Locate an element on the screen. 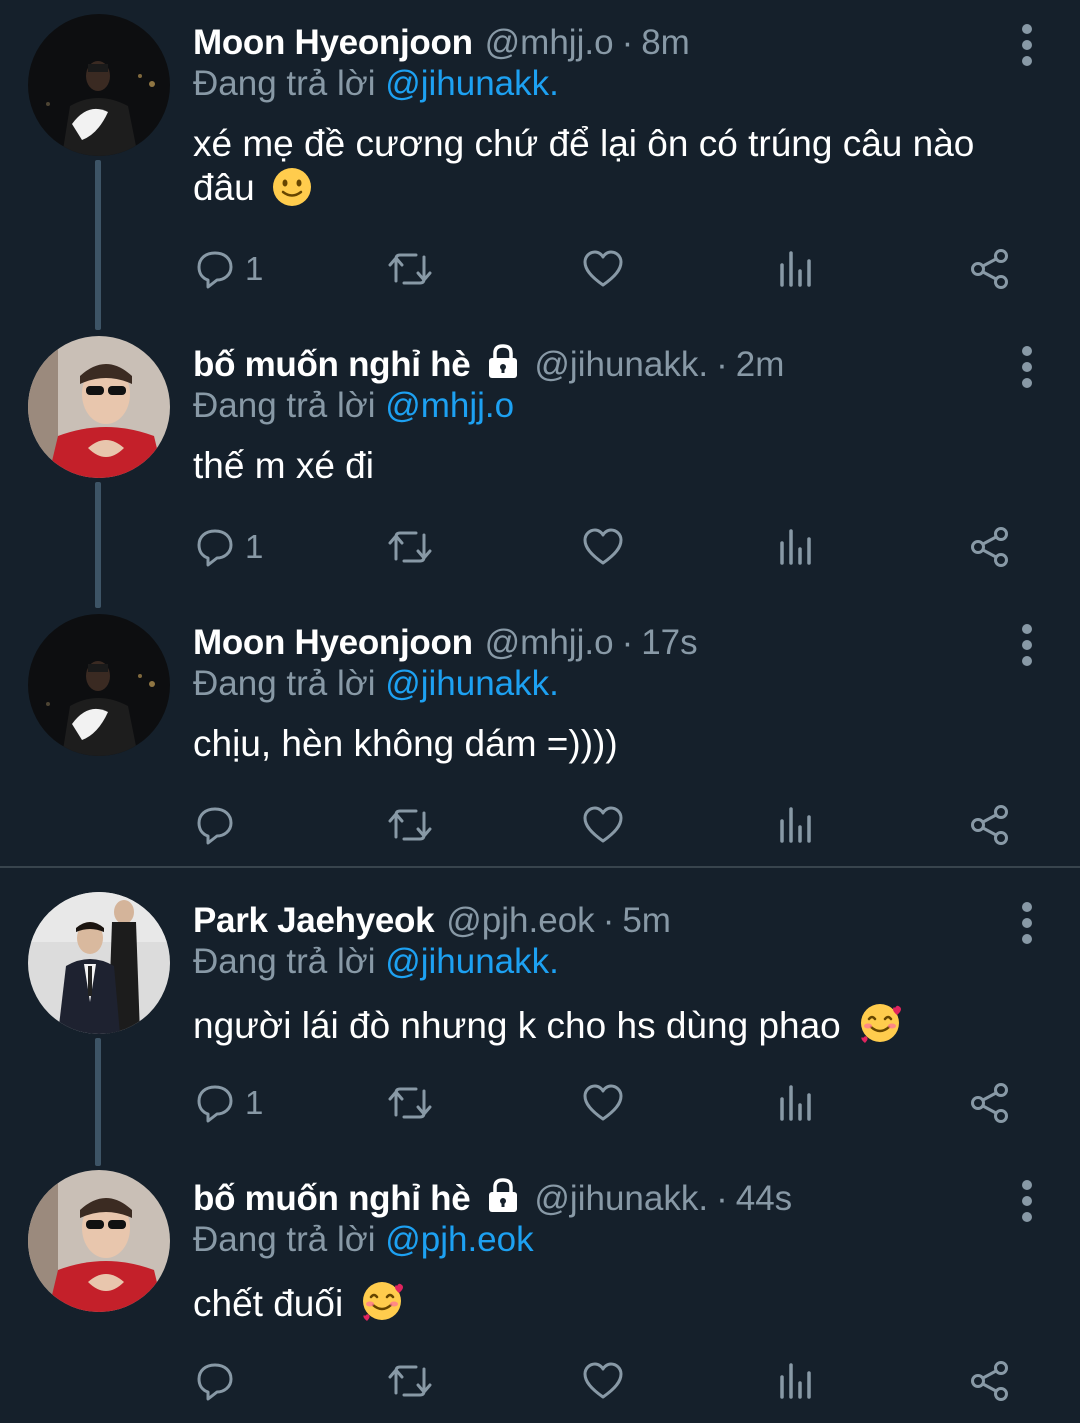  tweet-text: chịu, hèn không dám =)))) is located at coordinates (606, 744).